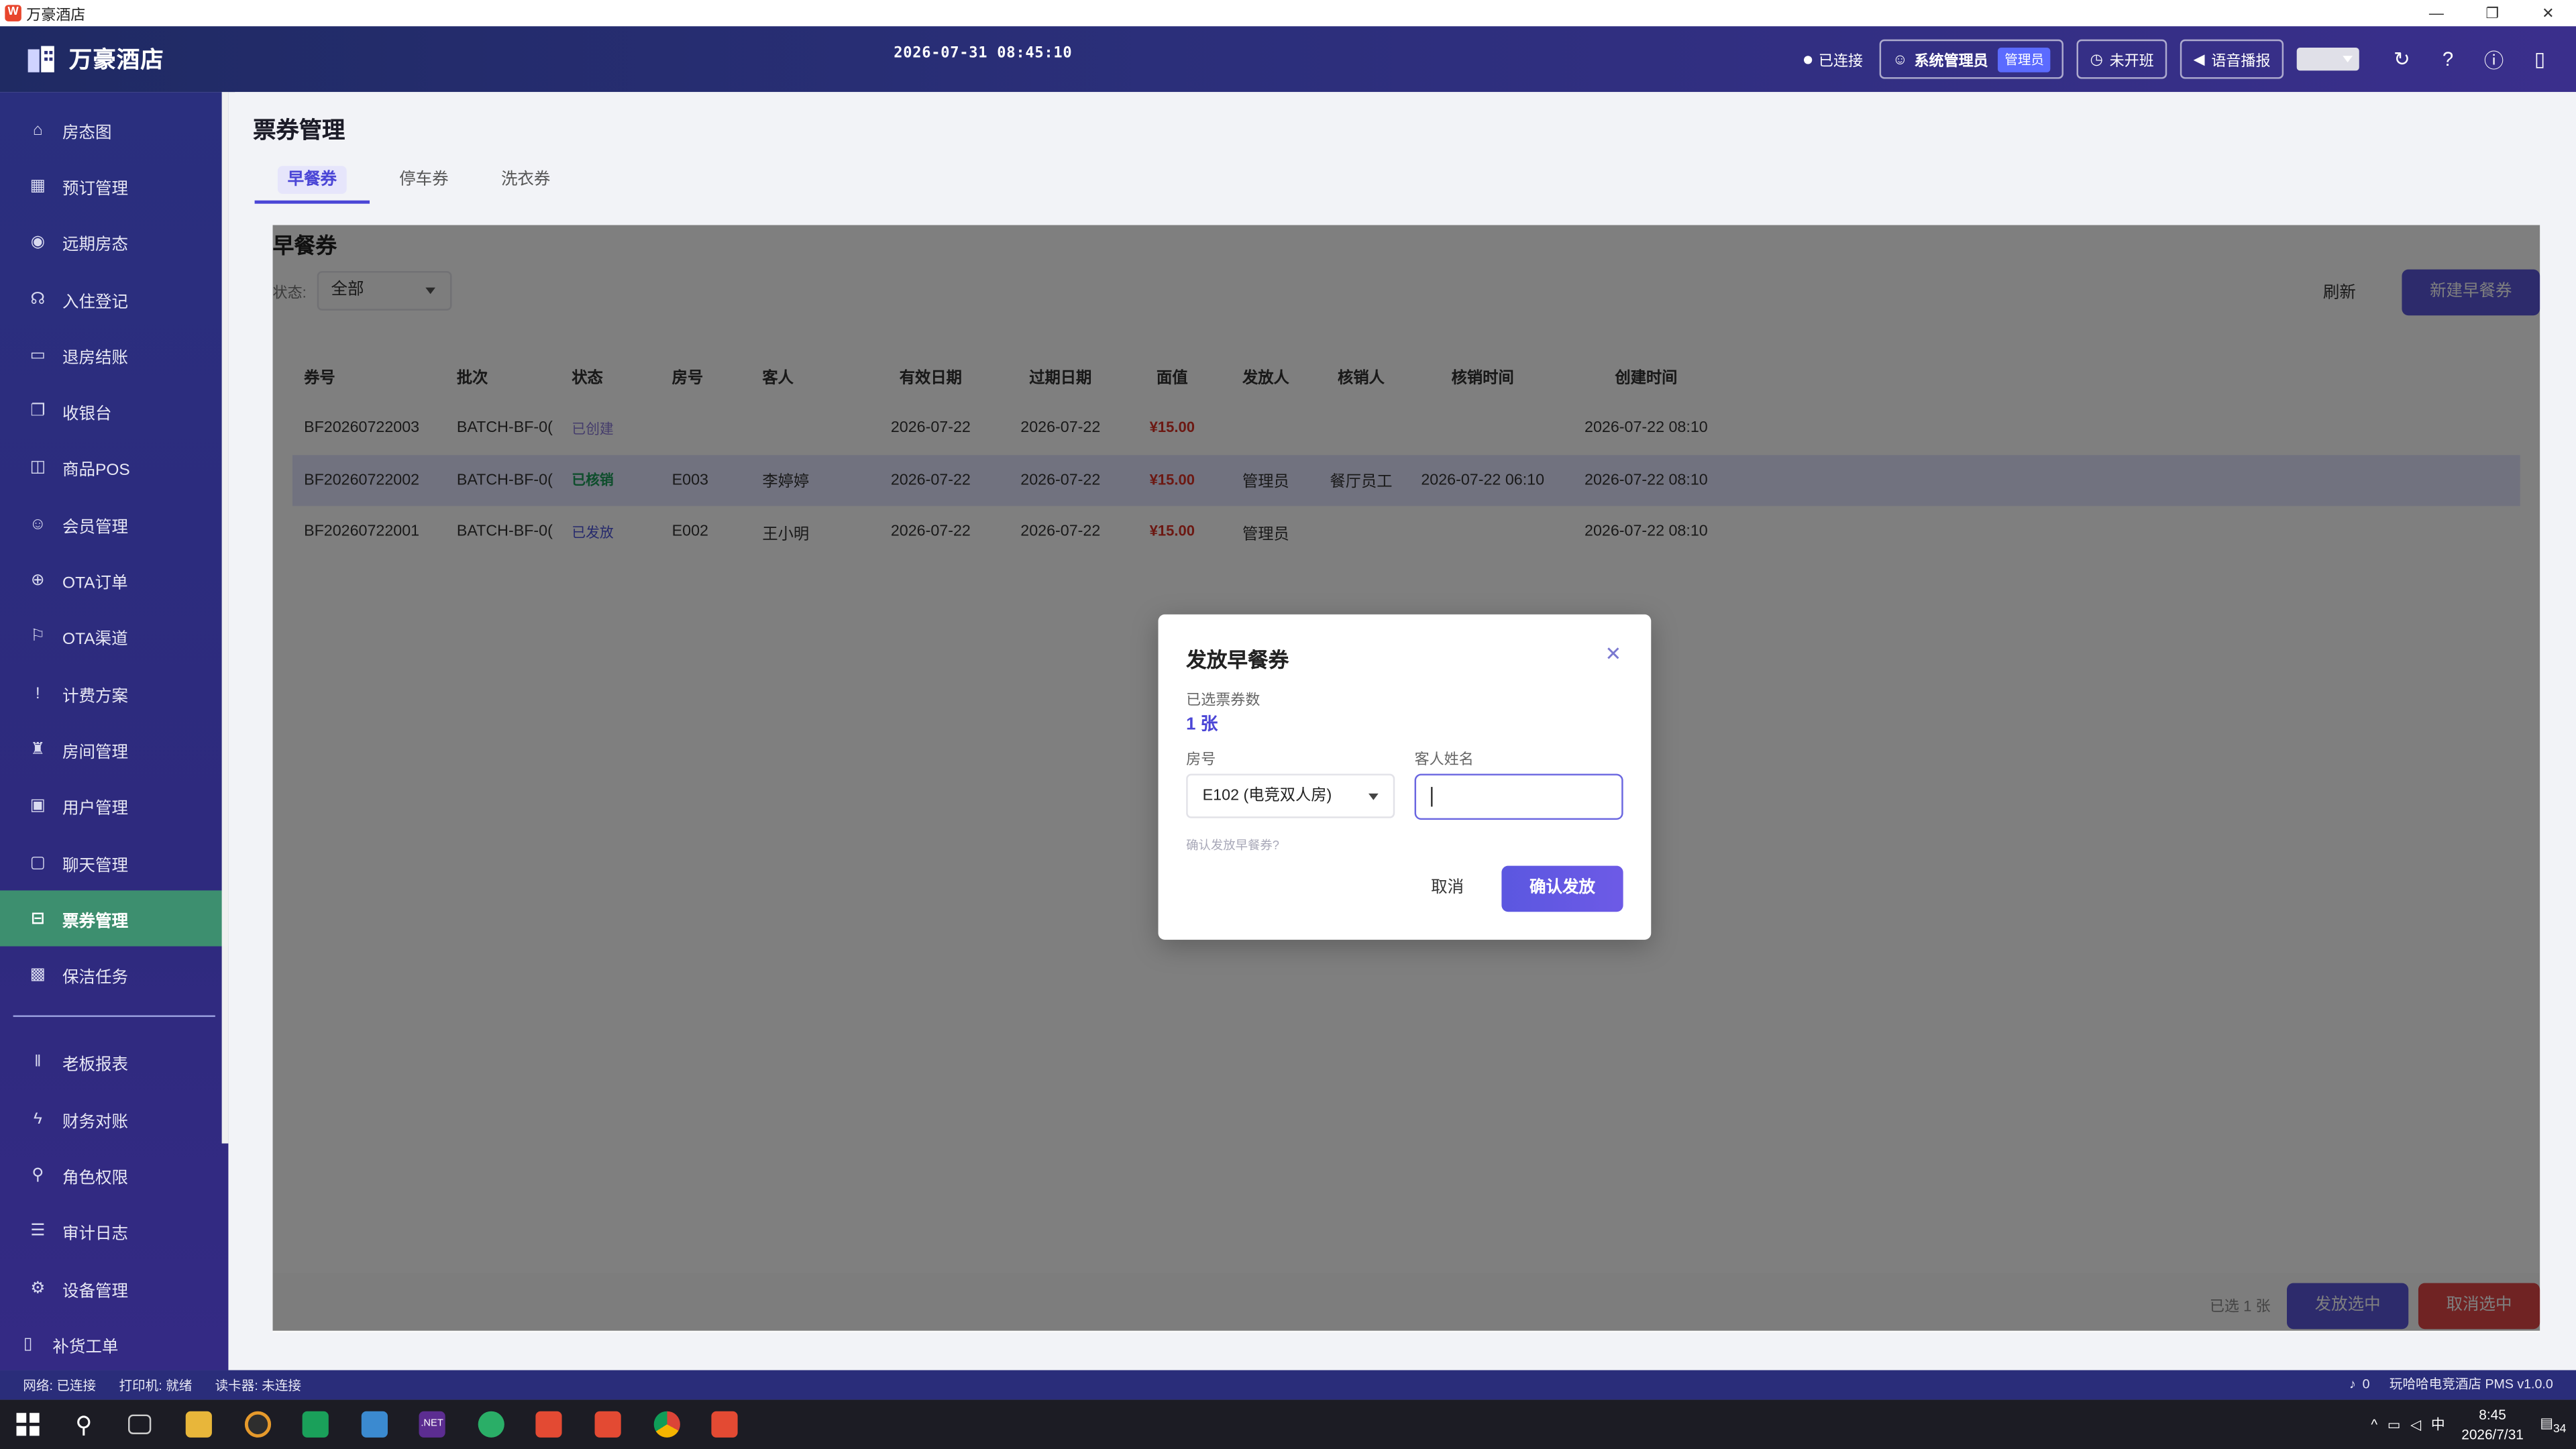 The width and height of the screenshot is (2576, 1449). What do you see at coordinates (2024, 59) in the screenshot?
I see `role-badge: 管理员` at bounding box center [2024, 59].